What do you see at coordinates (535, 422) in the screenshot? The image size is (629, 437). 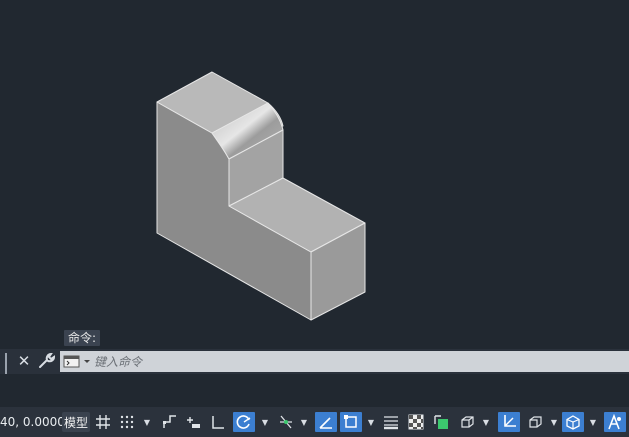 I see `selection-filter-icon` at bounding box center [535, 422].